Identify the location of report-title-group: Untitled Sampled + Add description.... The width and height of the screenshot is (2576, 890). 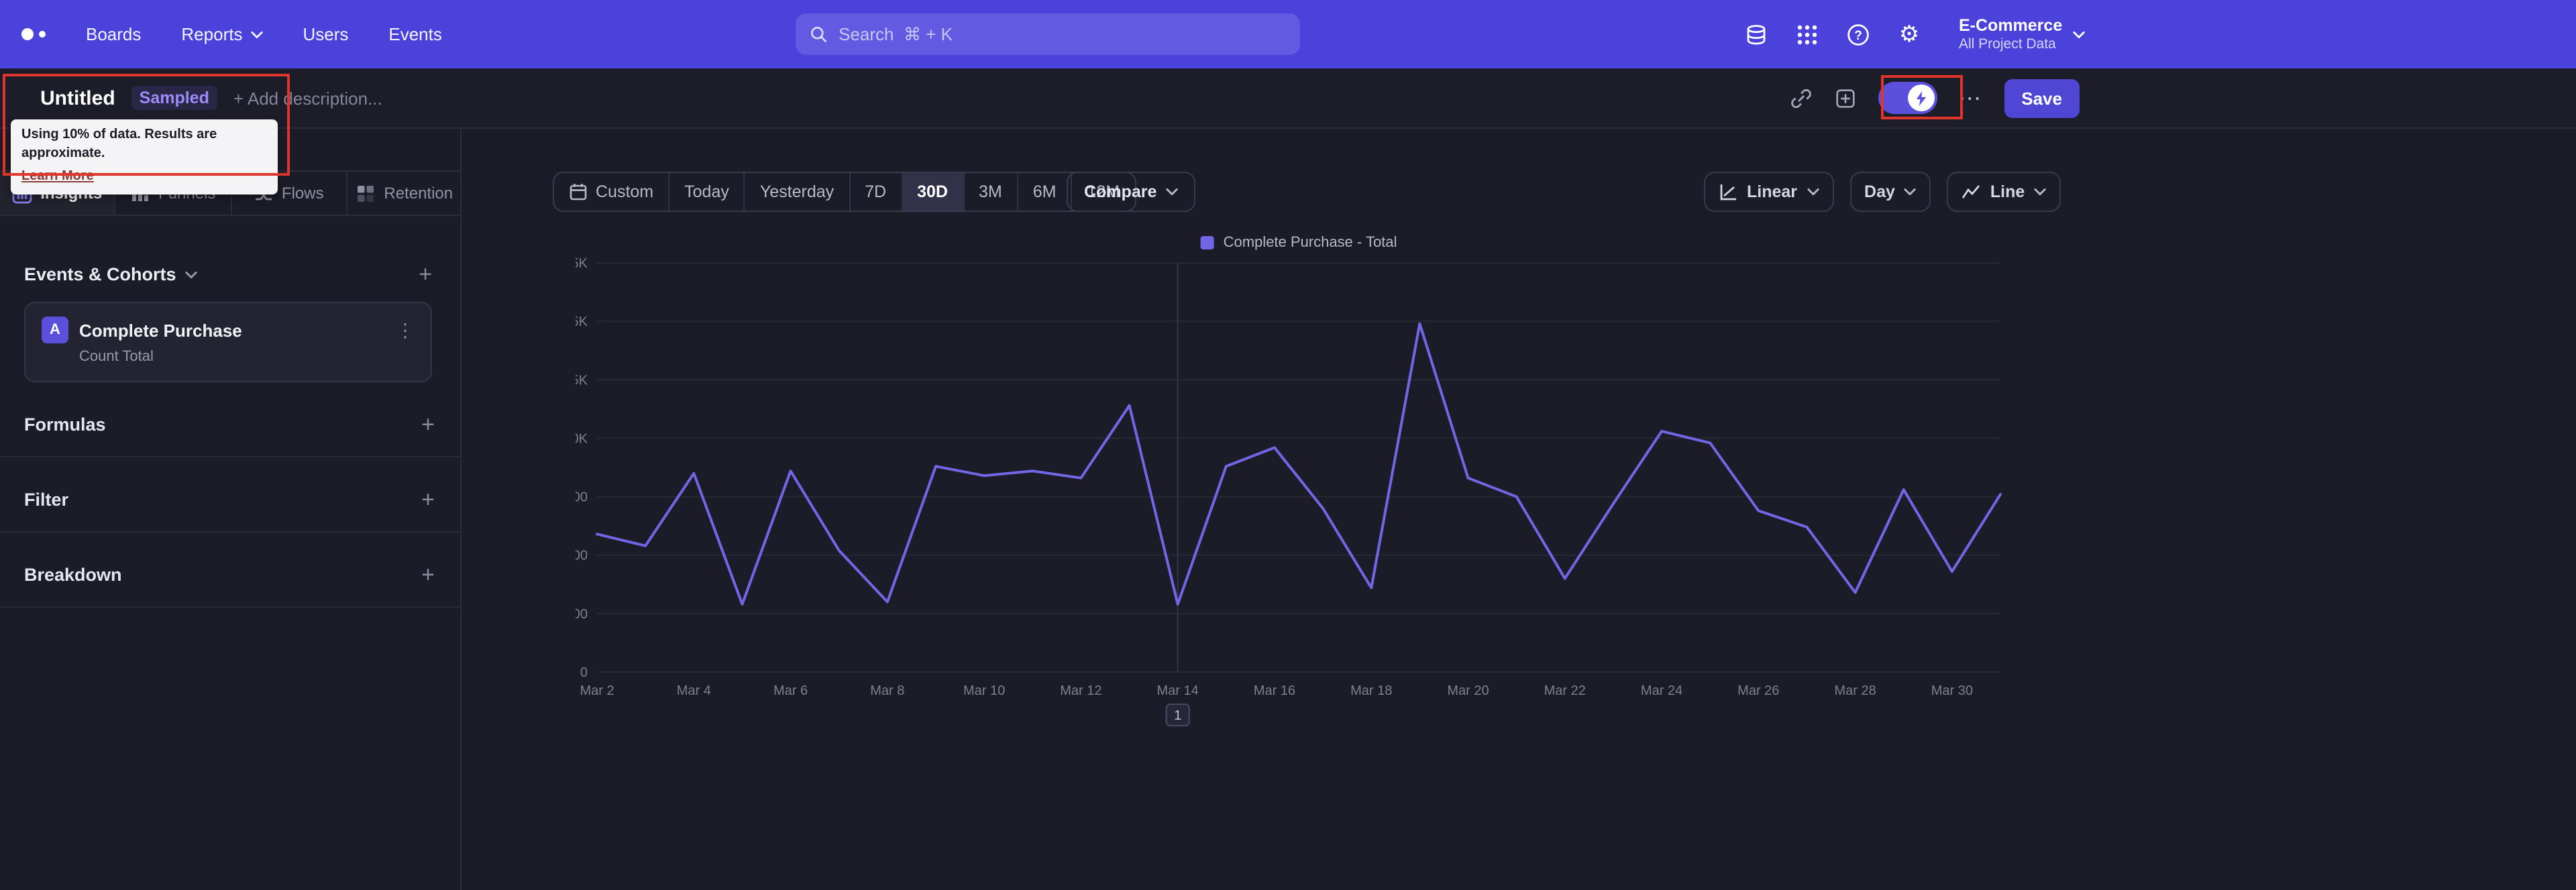
(211, 97).